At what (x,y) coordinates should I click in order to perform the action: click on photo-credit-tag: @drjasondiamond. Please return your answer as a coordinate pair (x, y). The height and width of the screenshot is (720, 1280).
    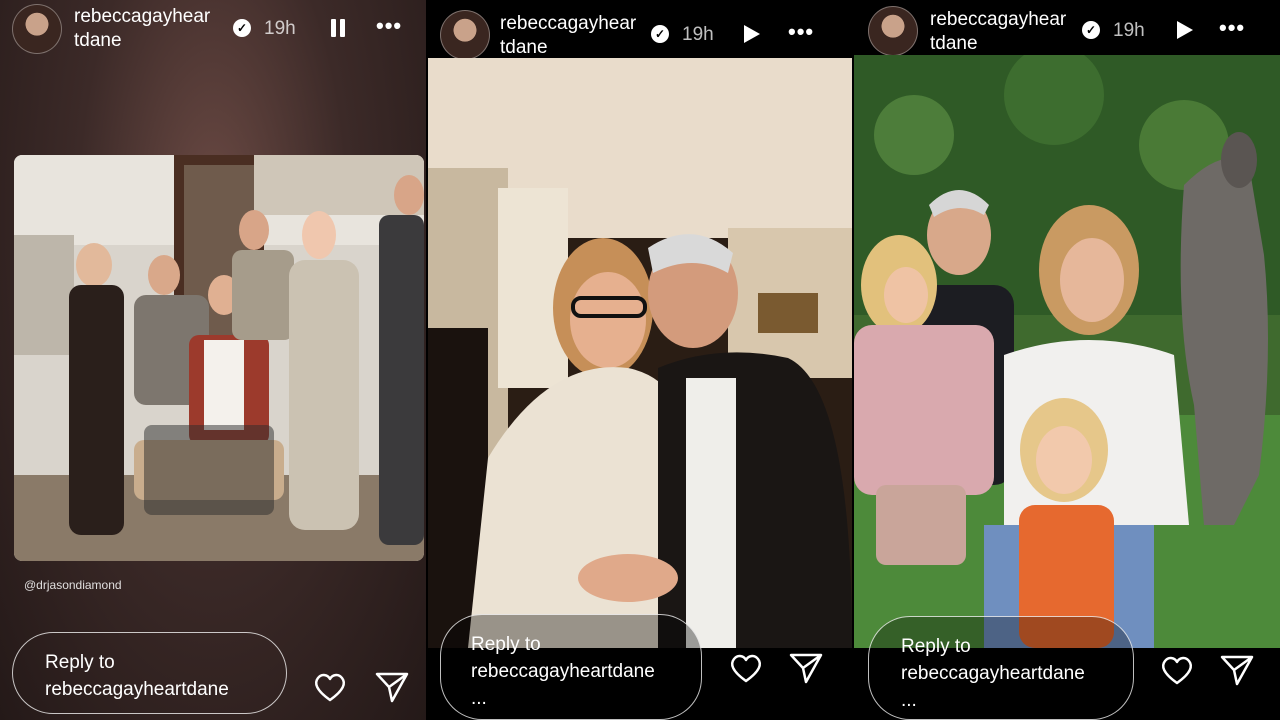
    Looking at the image, I should click on (73, 585).